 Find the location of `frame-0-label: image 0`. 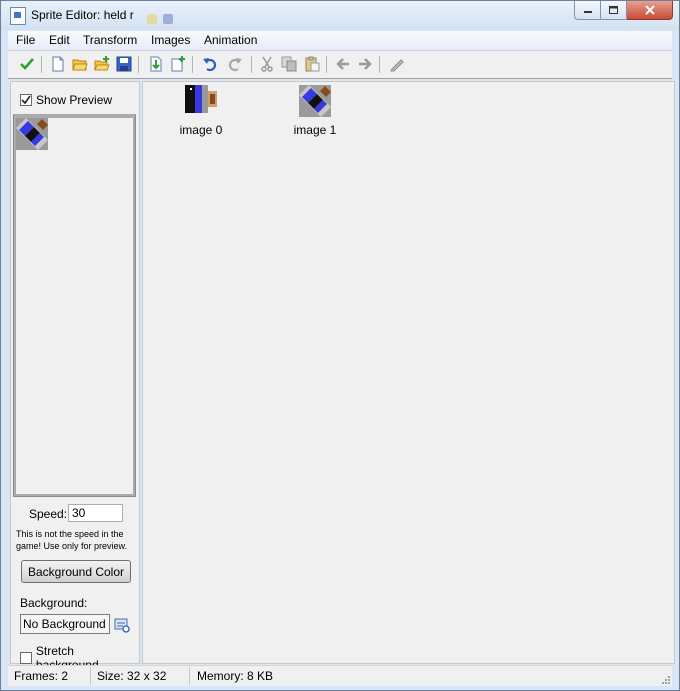

frame-0-label: image 0 is located at coordinates (201, 130).